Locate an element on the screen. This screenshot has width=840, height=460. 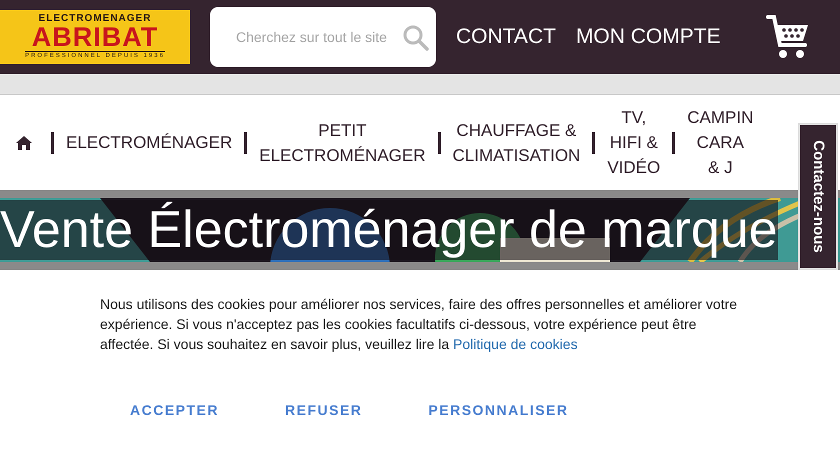
banner-heading: Vente Électroménager de marque is located at coordinates (389, 230).